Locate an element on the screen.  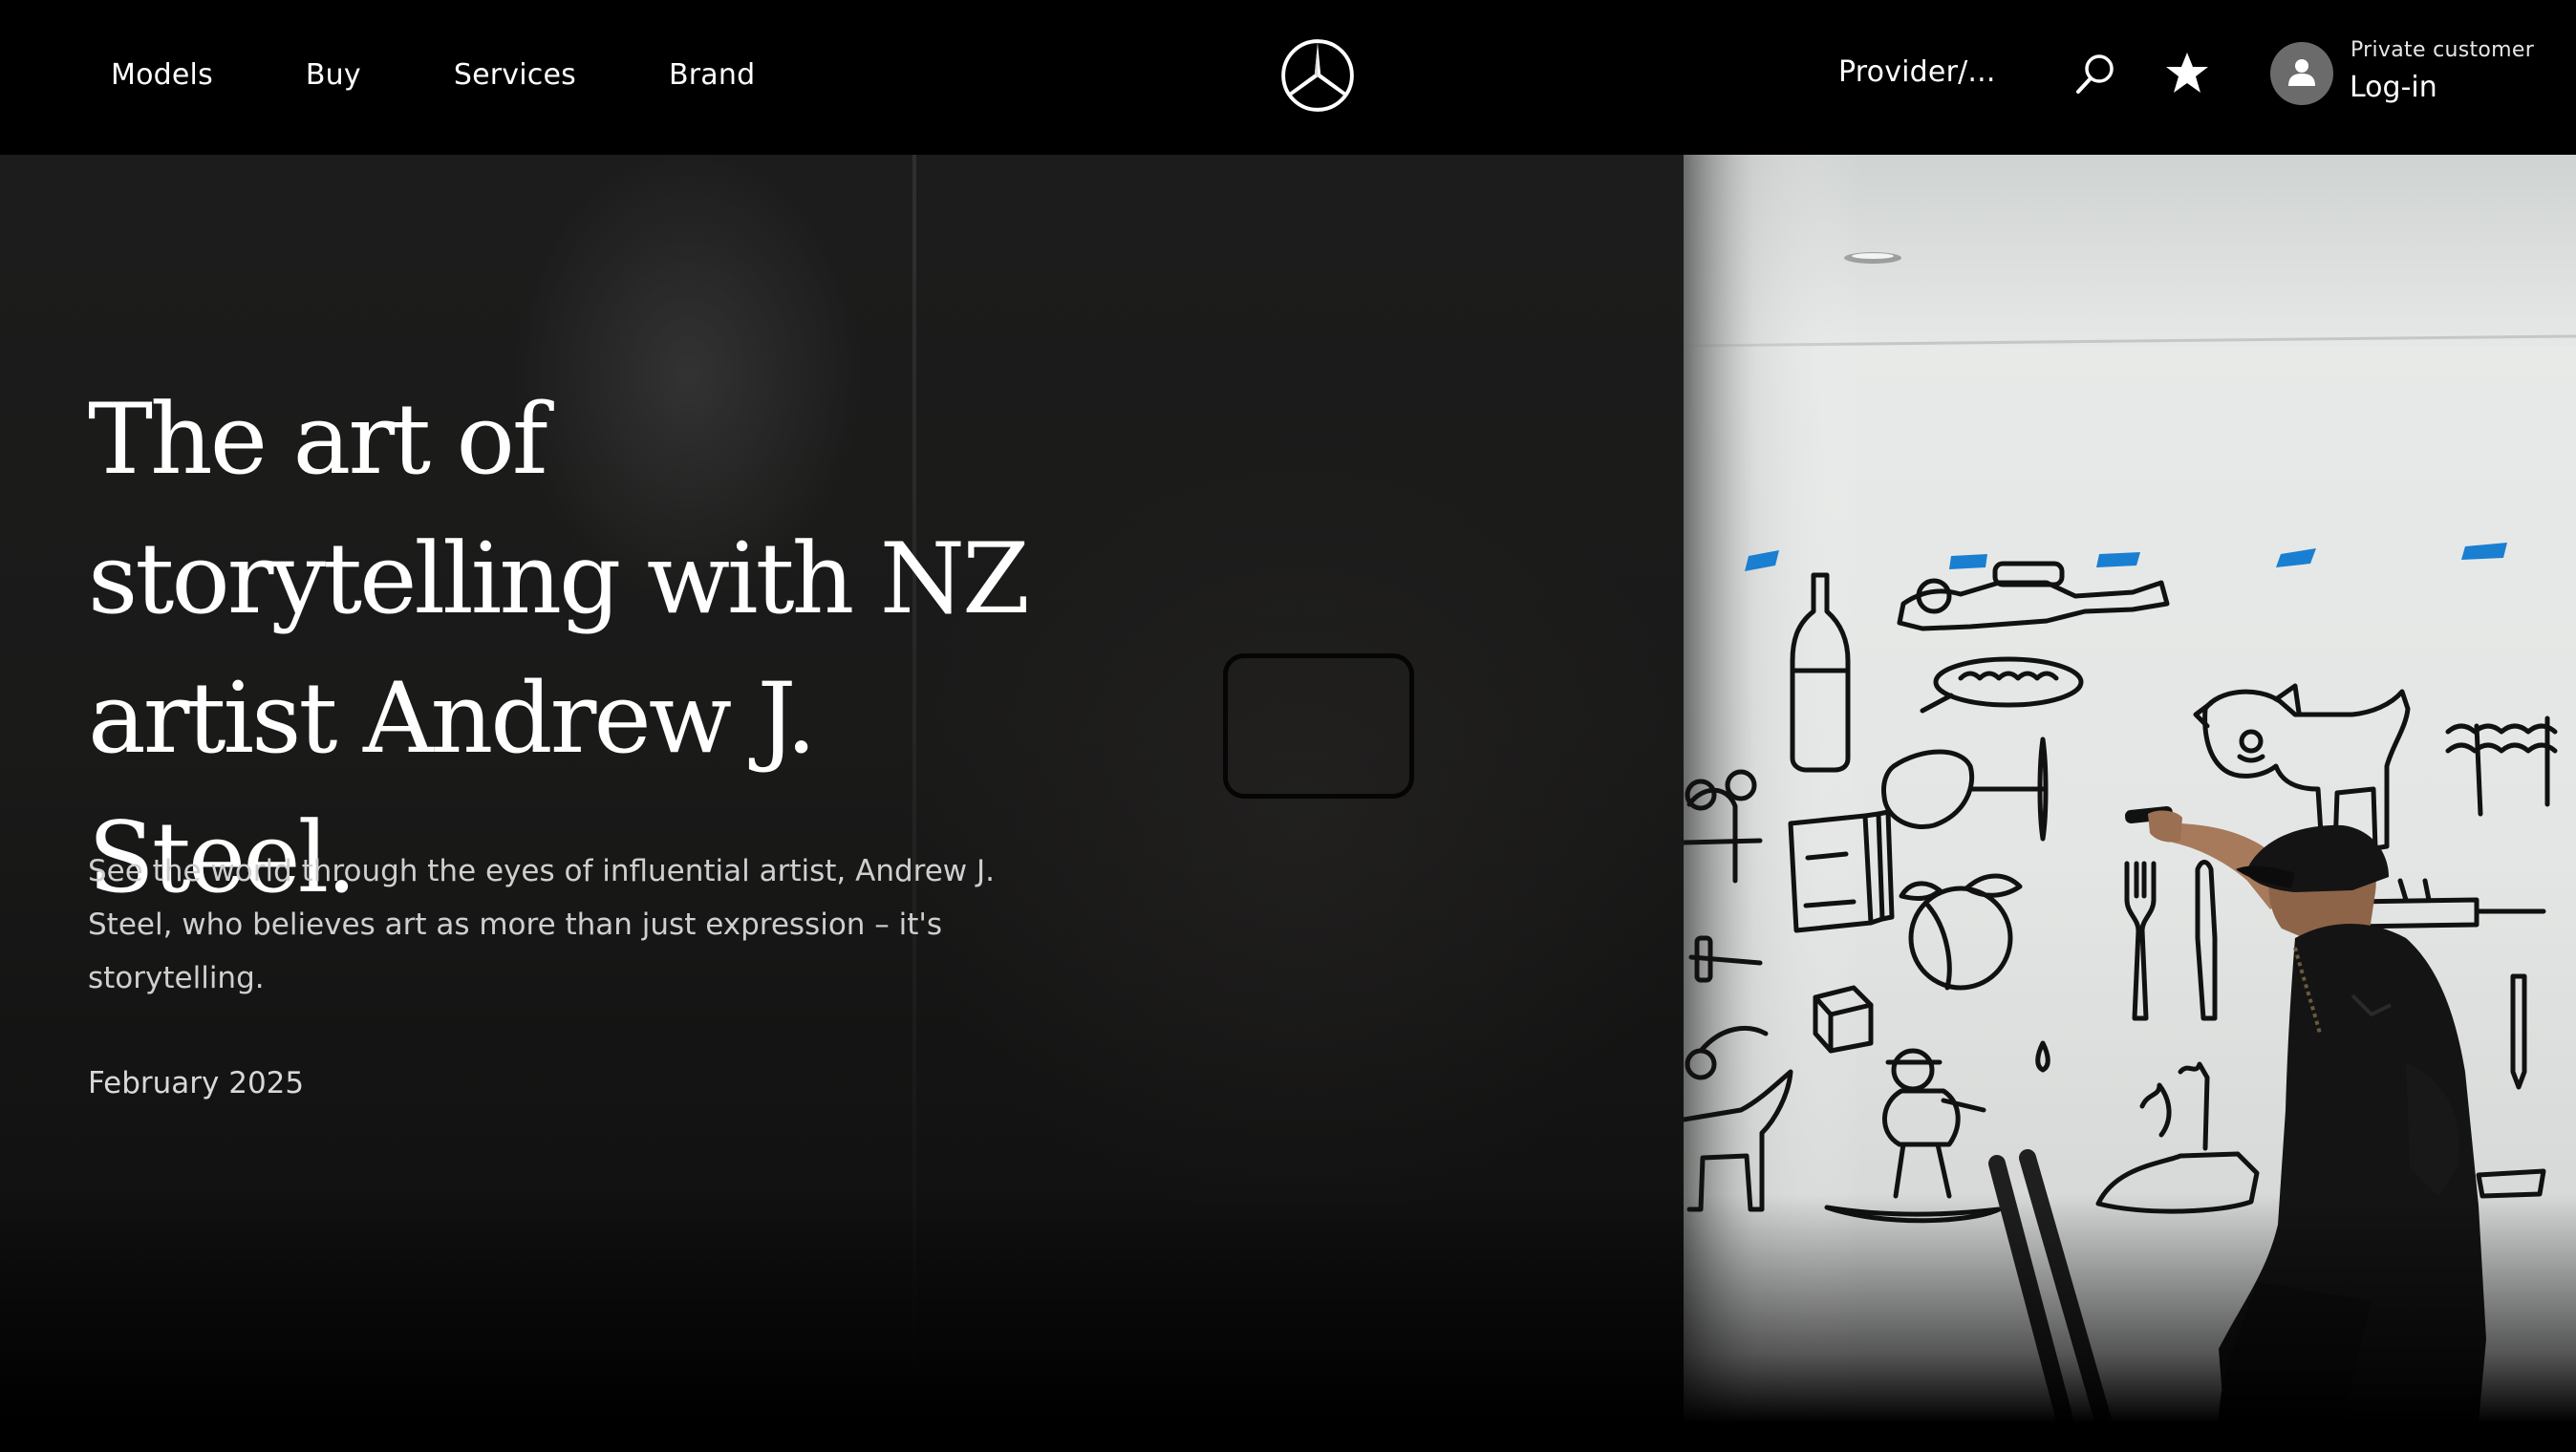
main-nav: Models Buy Services Brand is located at coordinates (479, 74).